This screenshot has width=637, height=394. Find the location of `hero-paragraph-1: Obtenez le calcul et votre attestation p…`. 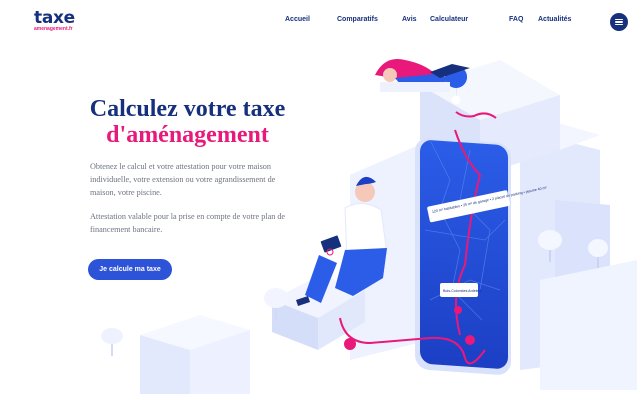

hero-paragraph-1: Obtenez le calcul et votre attestation p… is located at coordinates (183, 179).